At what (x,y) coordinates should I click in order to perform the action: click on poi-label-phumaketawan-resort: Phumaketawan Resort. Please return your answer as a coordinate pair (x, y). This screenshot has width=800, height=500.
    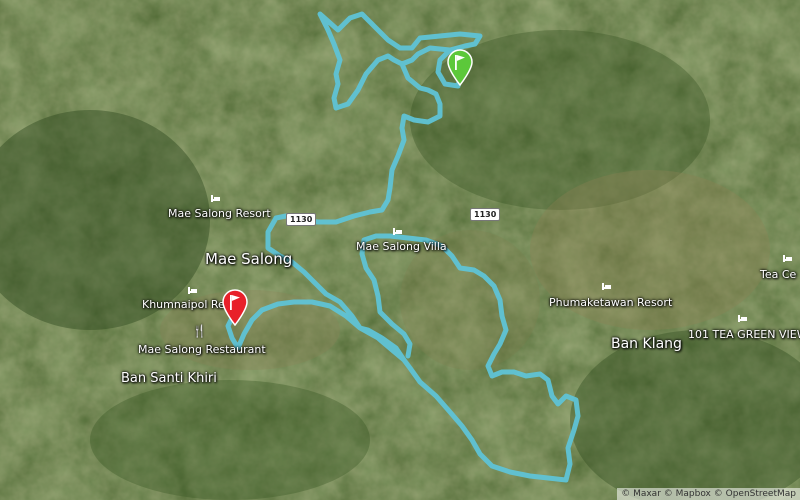
    Looking at the image, I should click on (611, 302).